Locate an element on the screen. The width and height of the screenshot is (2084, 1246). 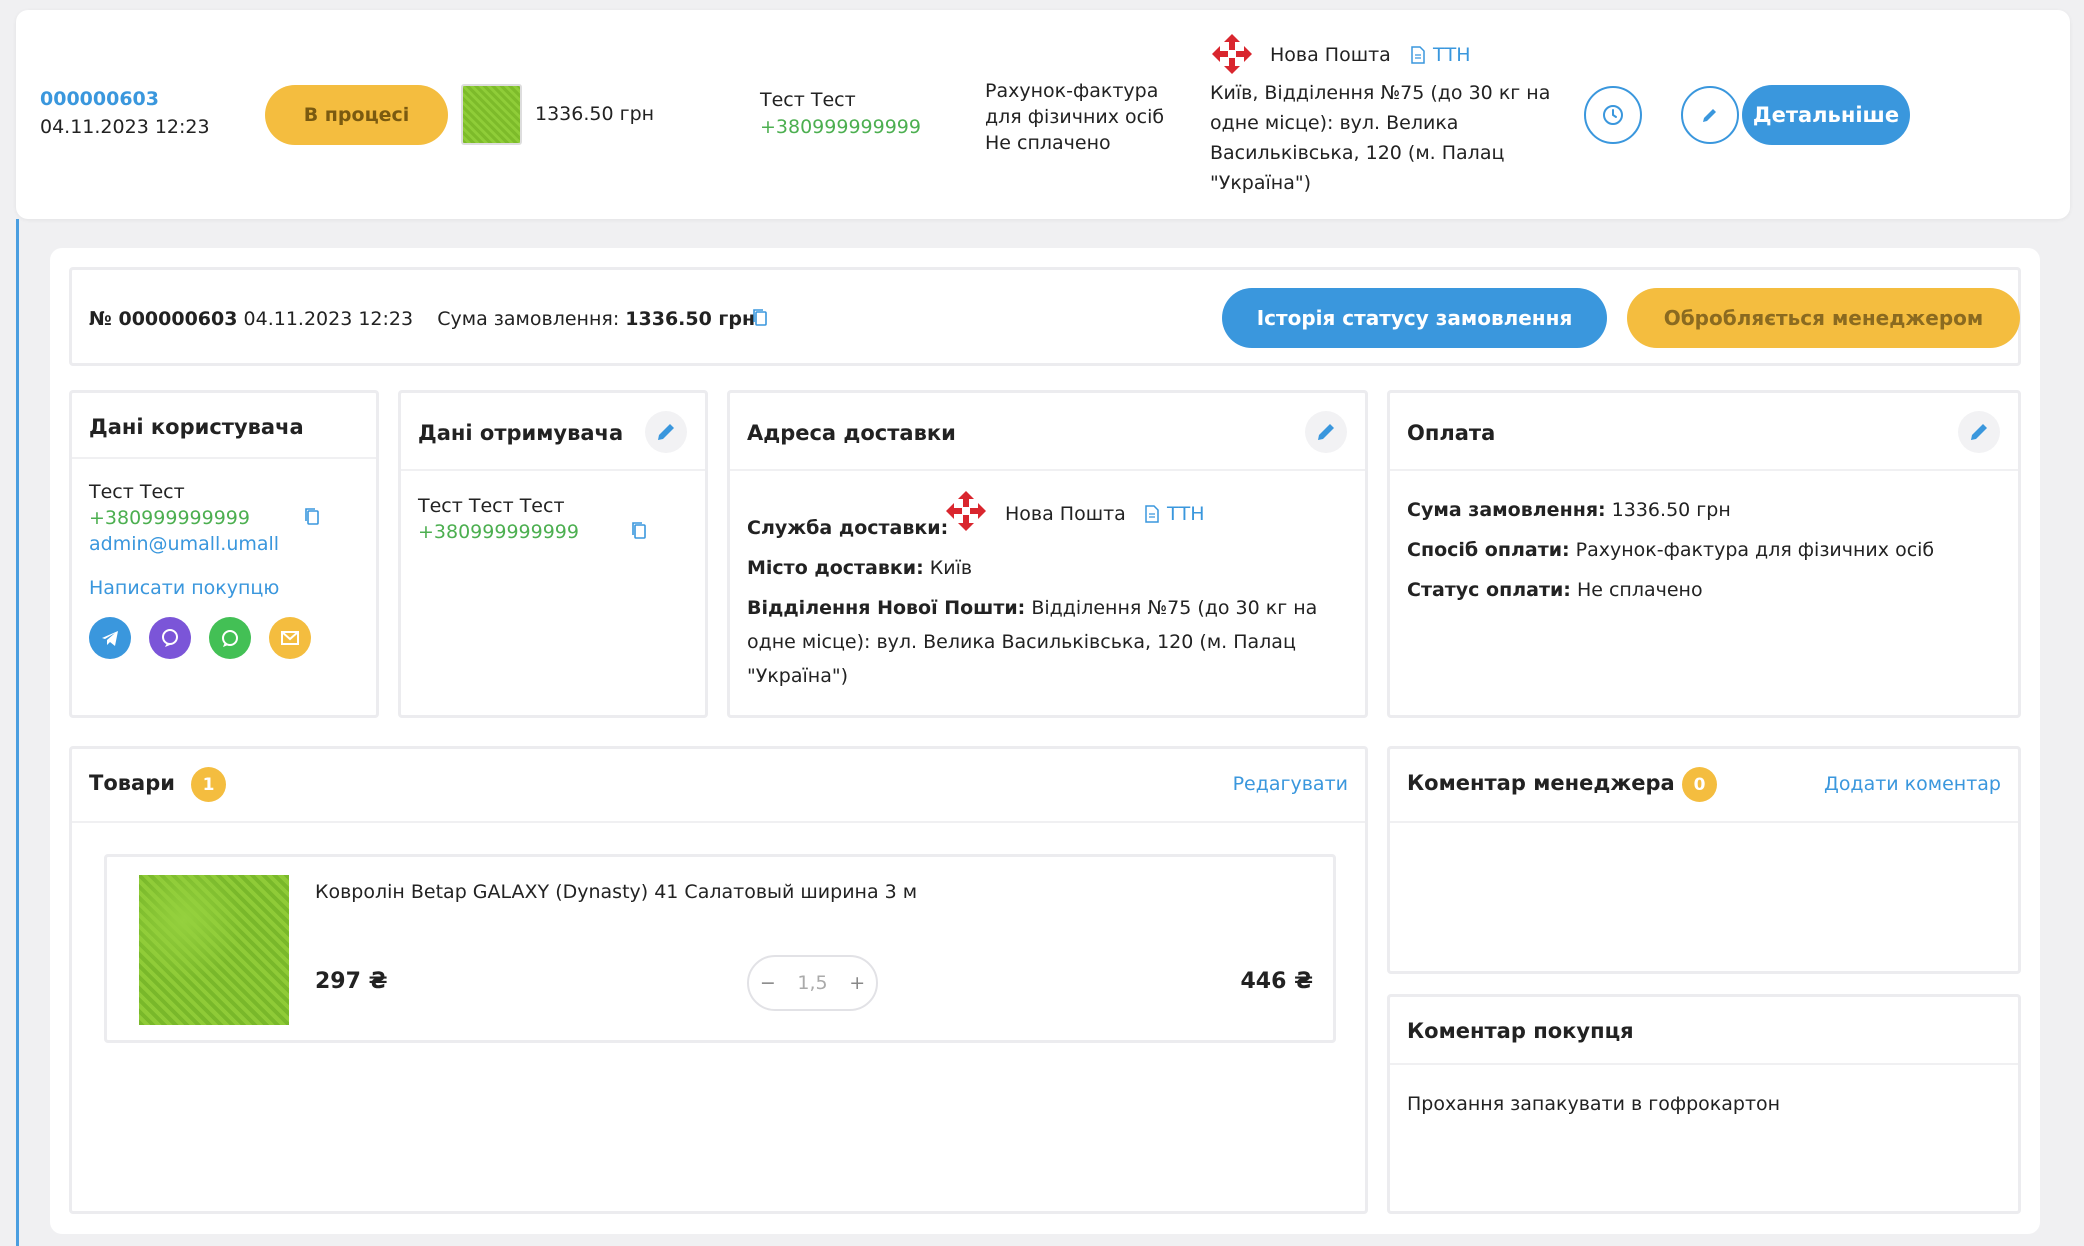
client-name: Тест Тест is located at coordinates (808, 100).